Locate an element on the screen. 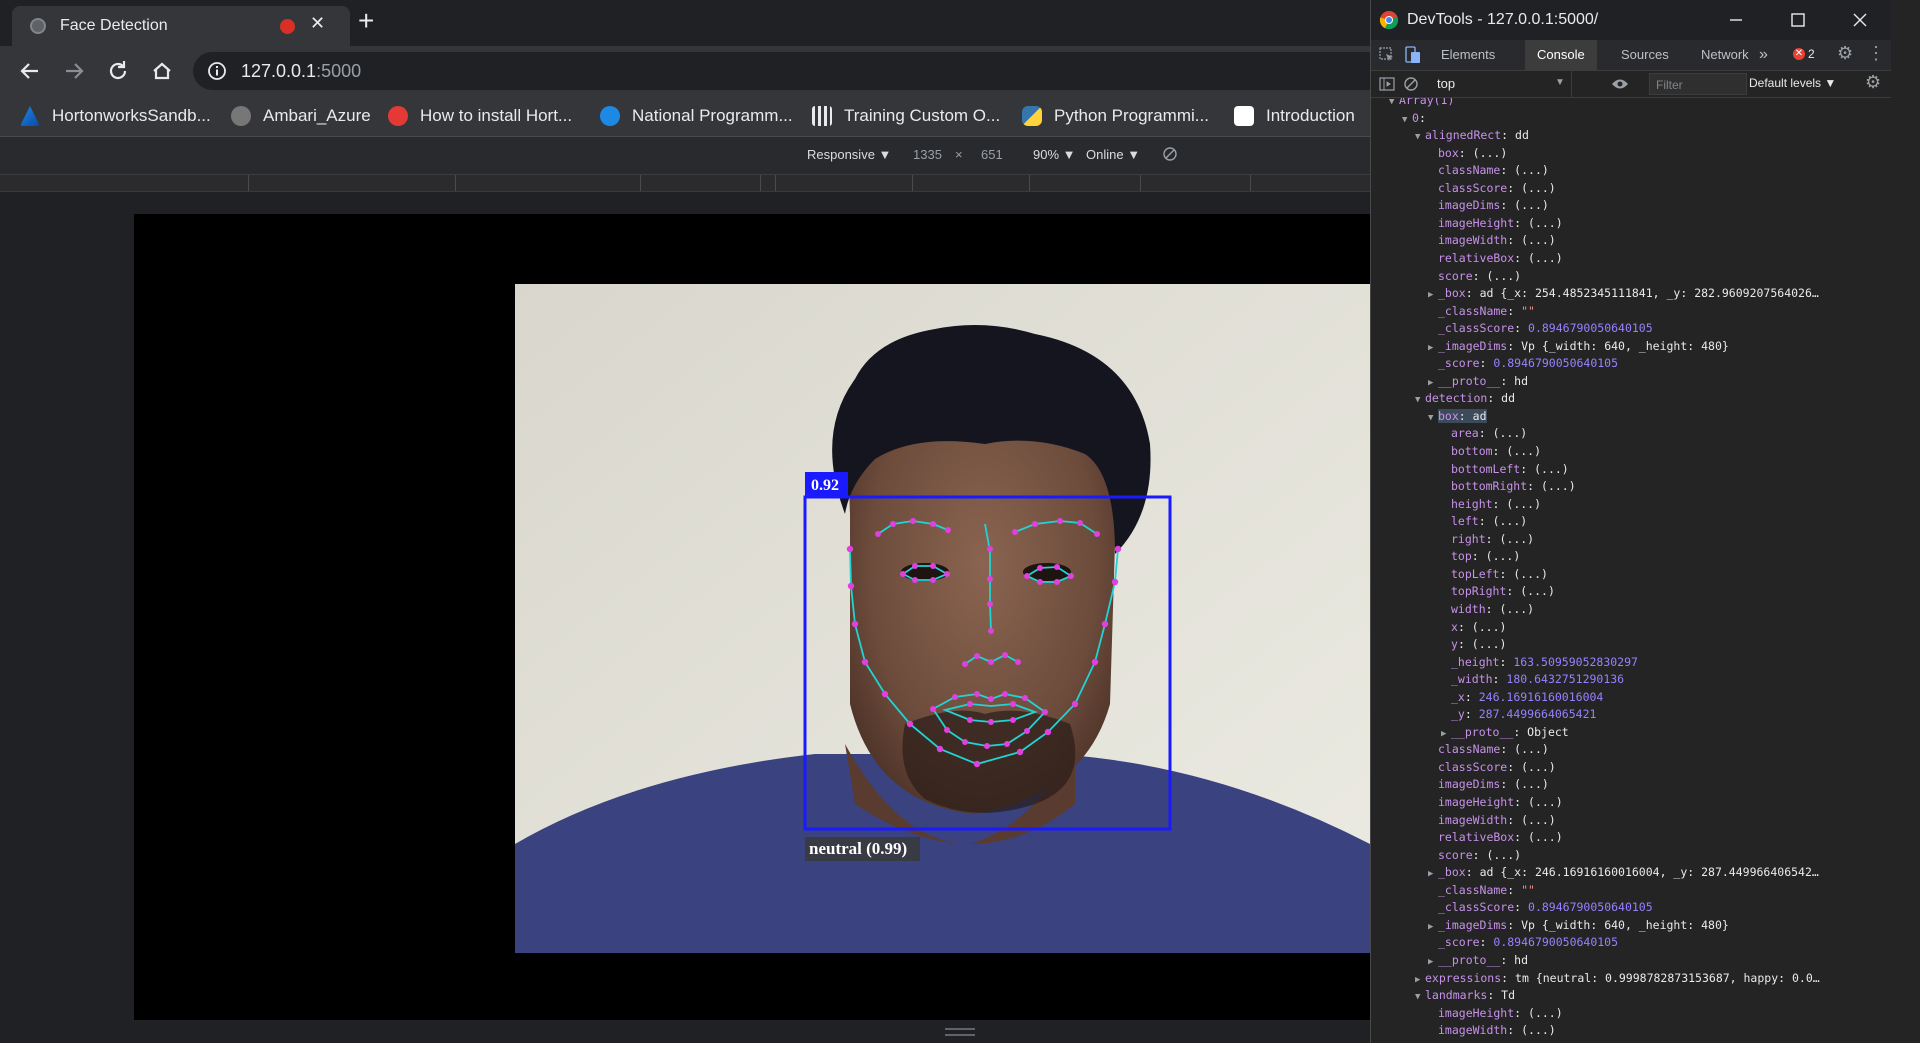 The height and width of the screenshot is (1043, 1920). tab-console: Console is located at coordinates (1561, 55).